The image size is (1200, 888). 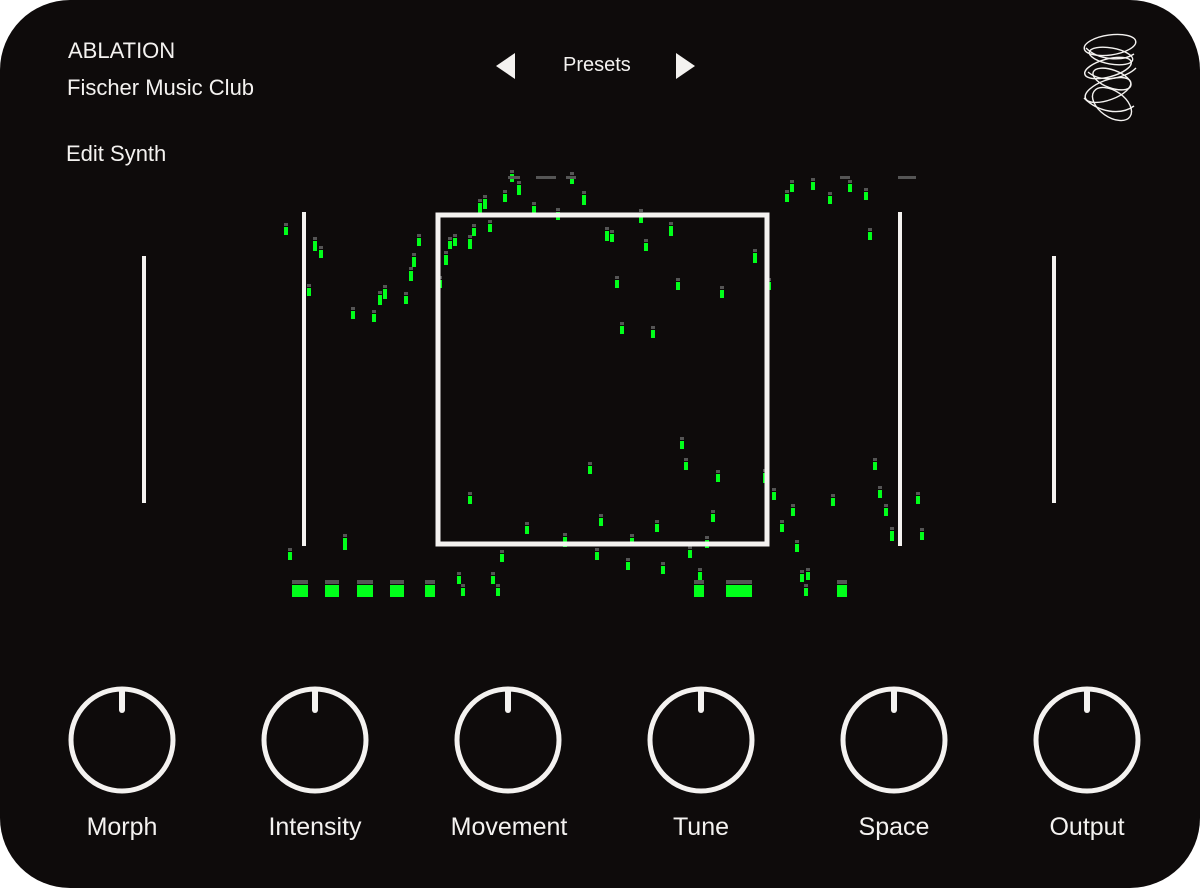 I want to click on tune-knob, so click(x=701, y=740).